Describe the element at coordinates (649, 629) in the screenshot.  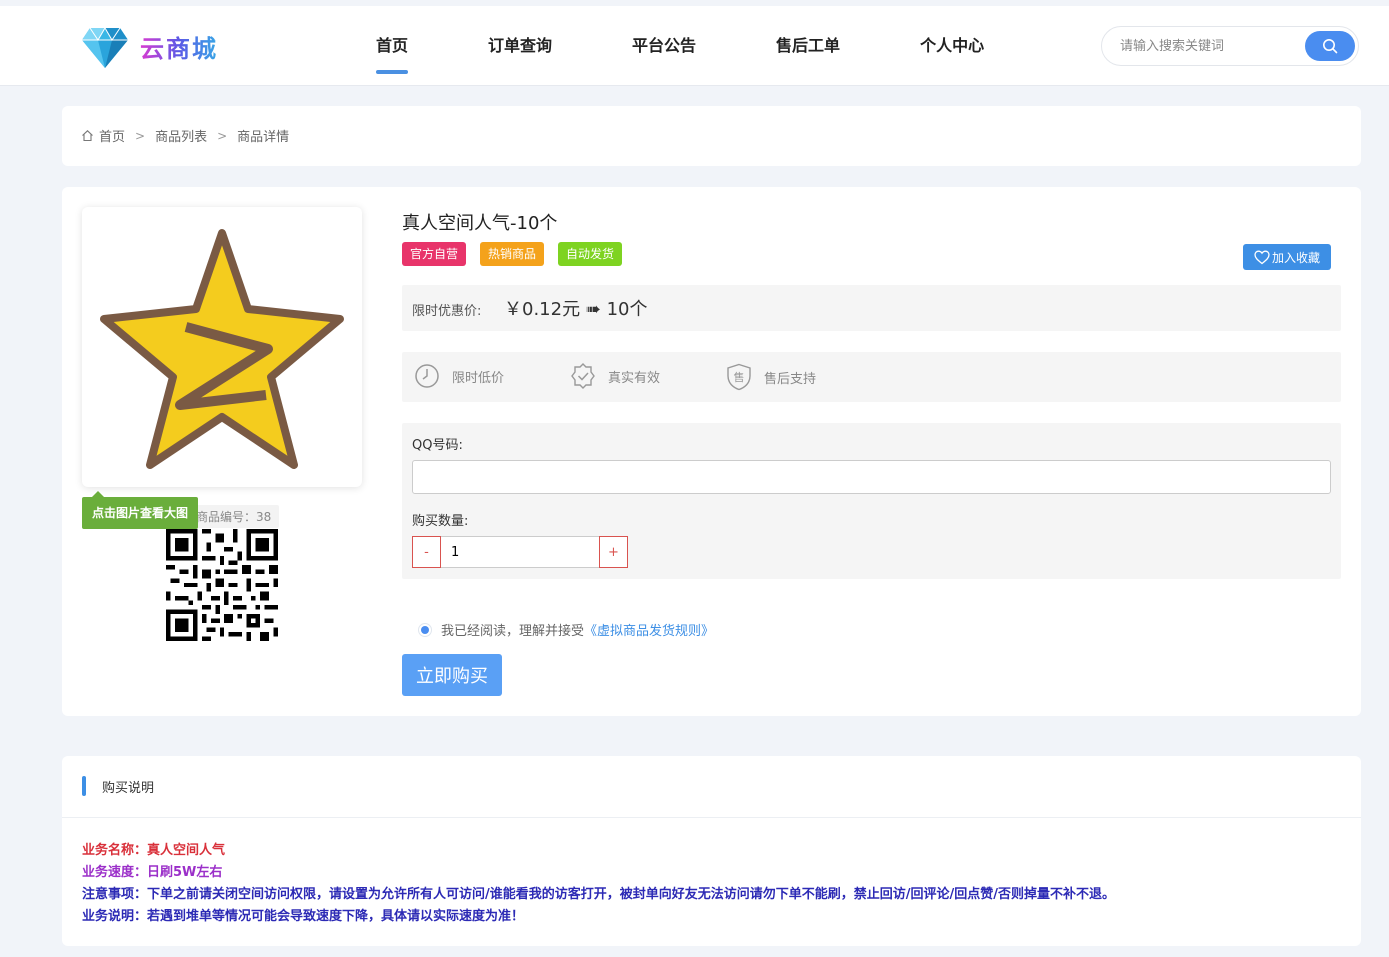
I see `delivery-rules-link: 《虚拟商品发货规则》` at that location.